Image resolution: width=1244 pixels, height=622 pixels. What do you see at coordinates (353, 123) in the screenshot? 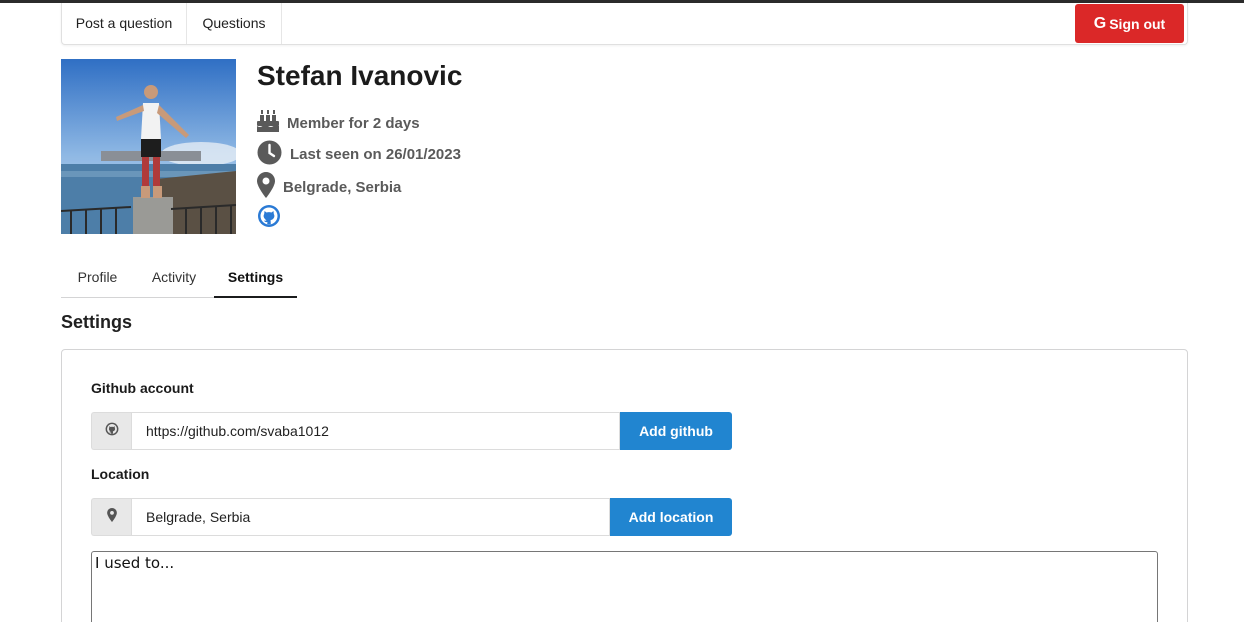
I see `member-since-text: Member for 2 days` at bounding box center [353, 123].